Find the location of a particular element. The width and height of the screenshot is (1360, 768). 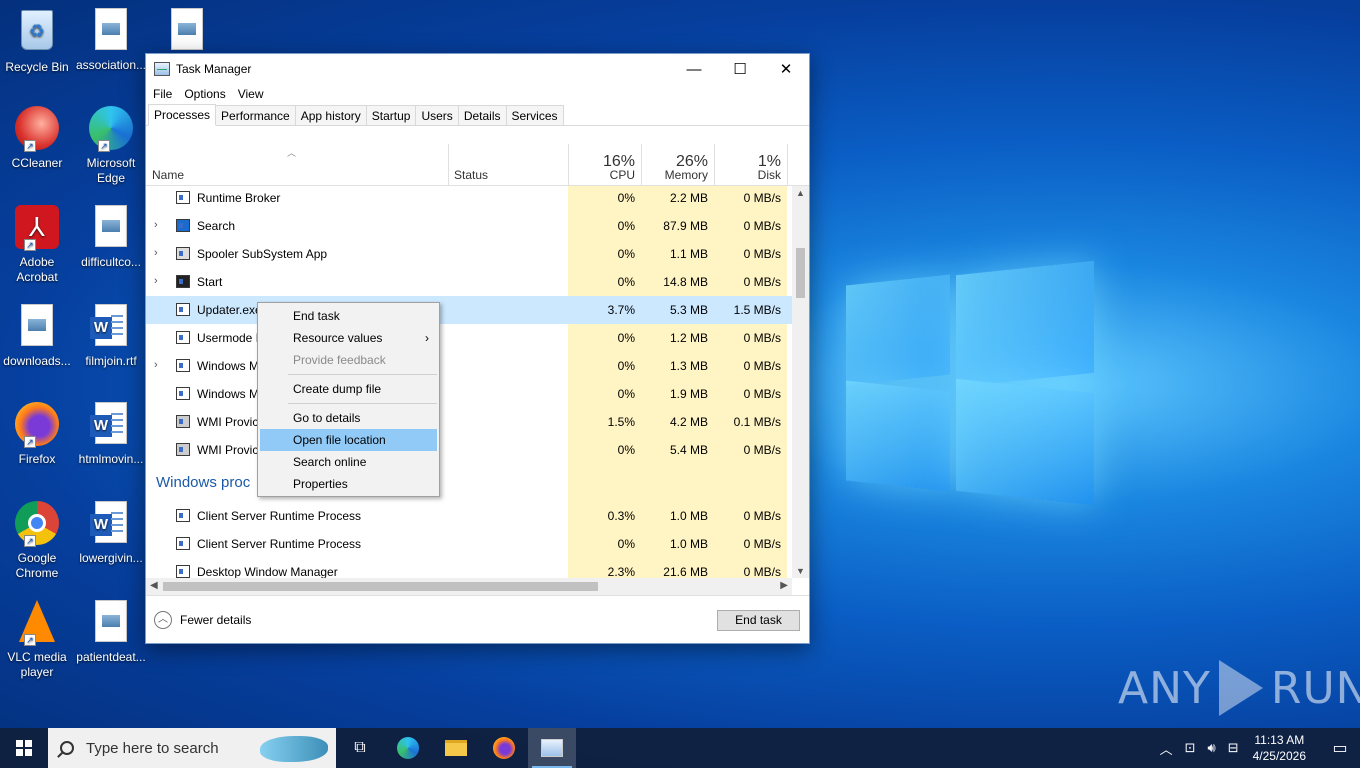

column-name: ︿ Name is located at coordinates (297, 165).